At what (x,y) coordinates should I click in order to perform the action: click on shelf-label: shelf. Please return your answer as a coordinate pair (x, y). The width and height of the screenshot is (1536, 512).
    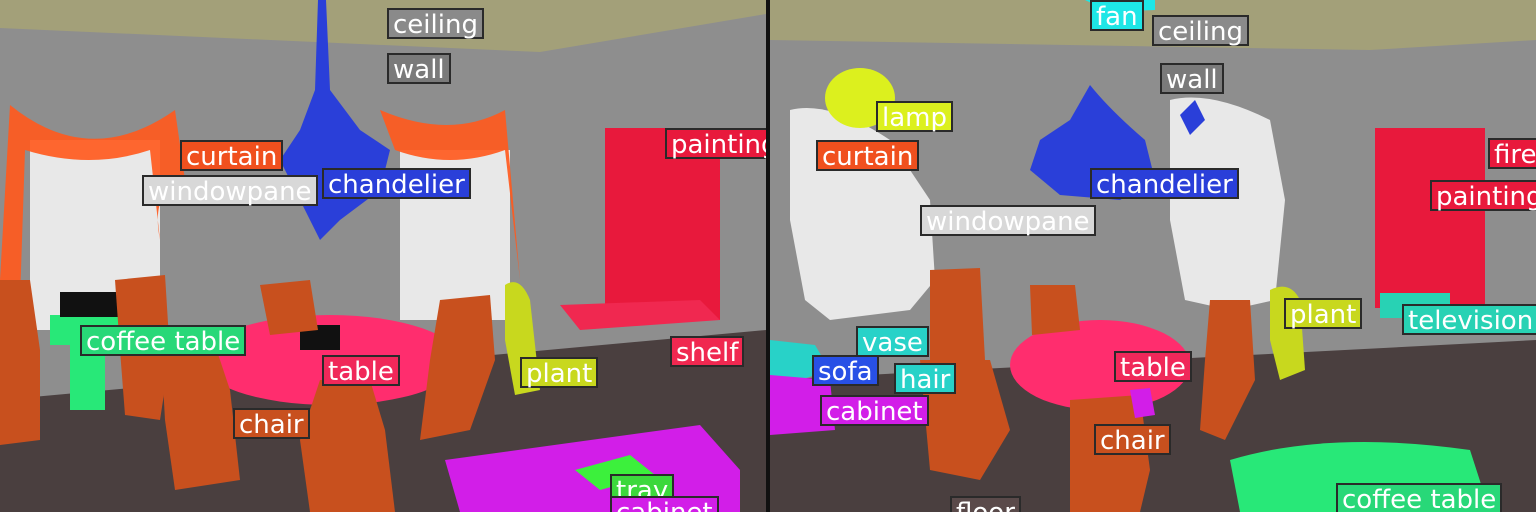
    Looking at the image, I should click on (707, 352).